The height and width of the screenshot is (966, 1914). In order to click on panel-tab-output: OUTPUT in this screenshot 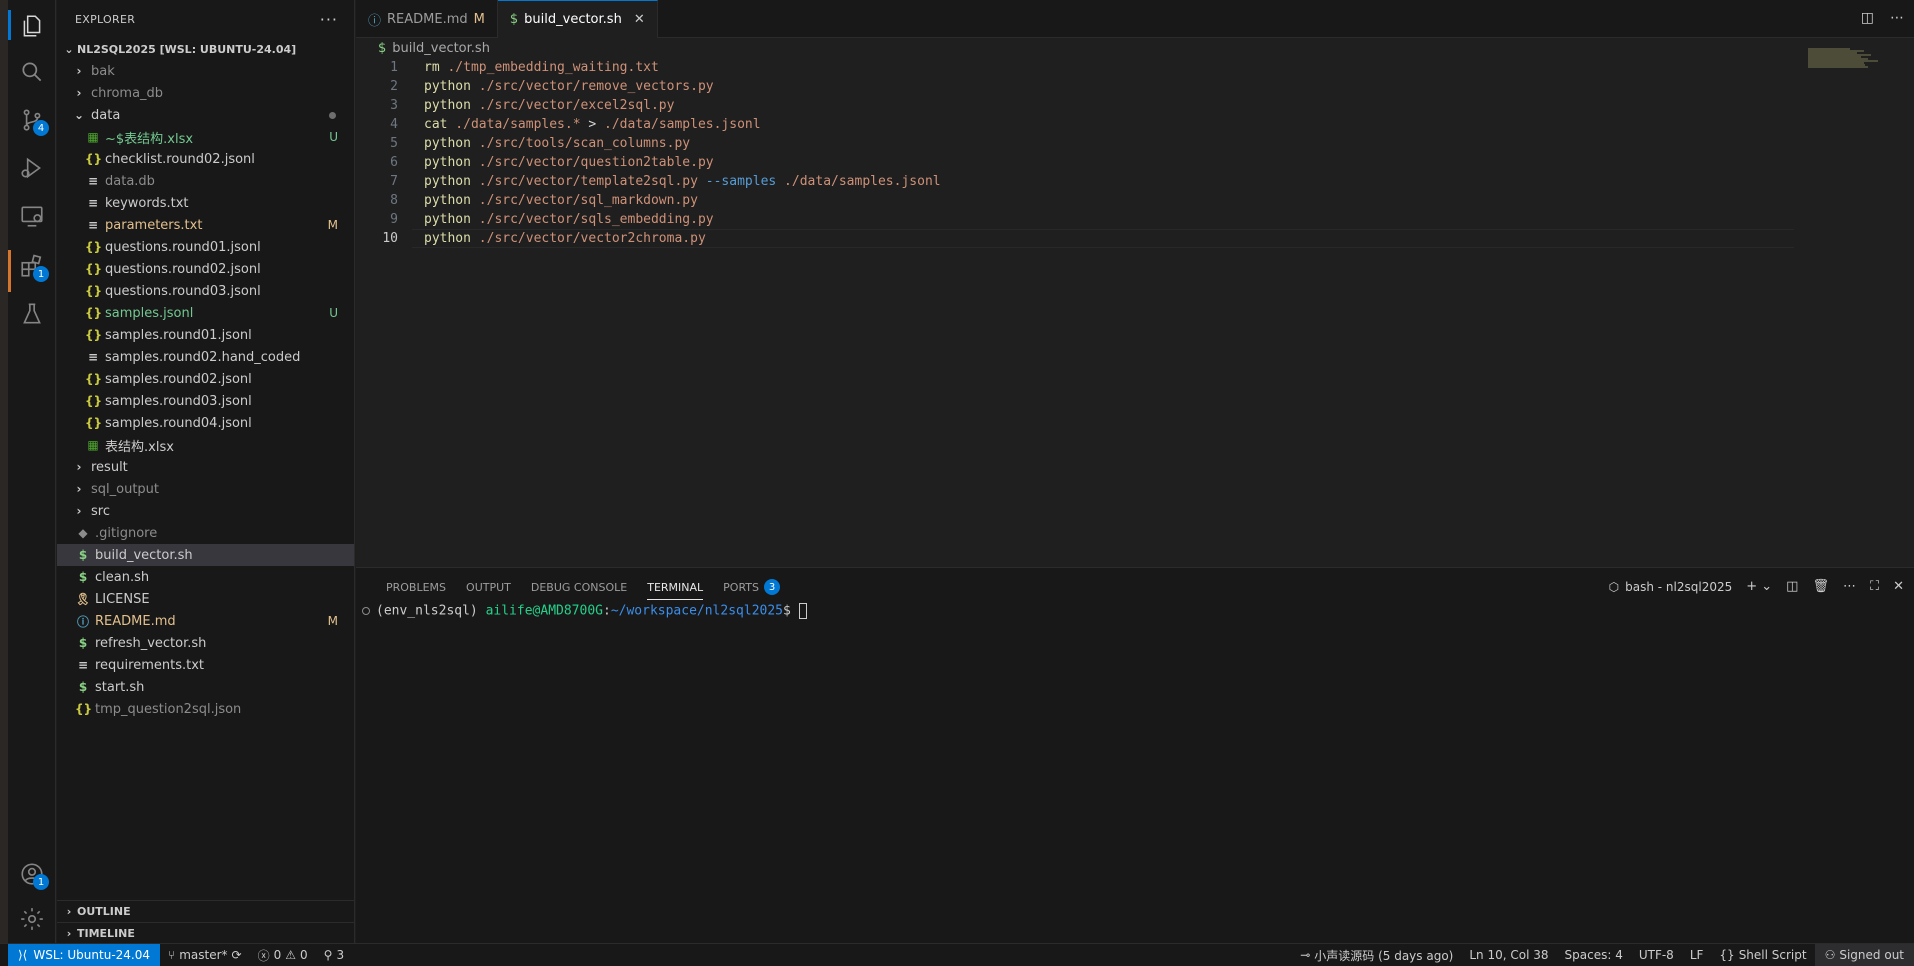, I will do `click(488, 587)`.